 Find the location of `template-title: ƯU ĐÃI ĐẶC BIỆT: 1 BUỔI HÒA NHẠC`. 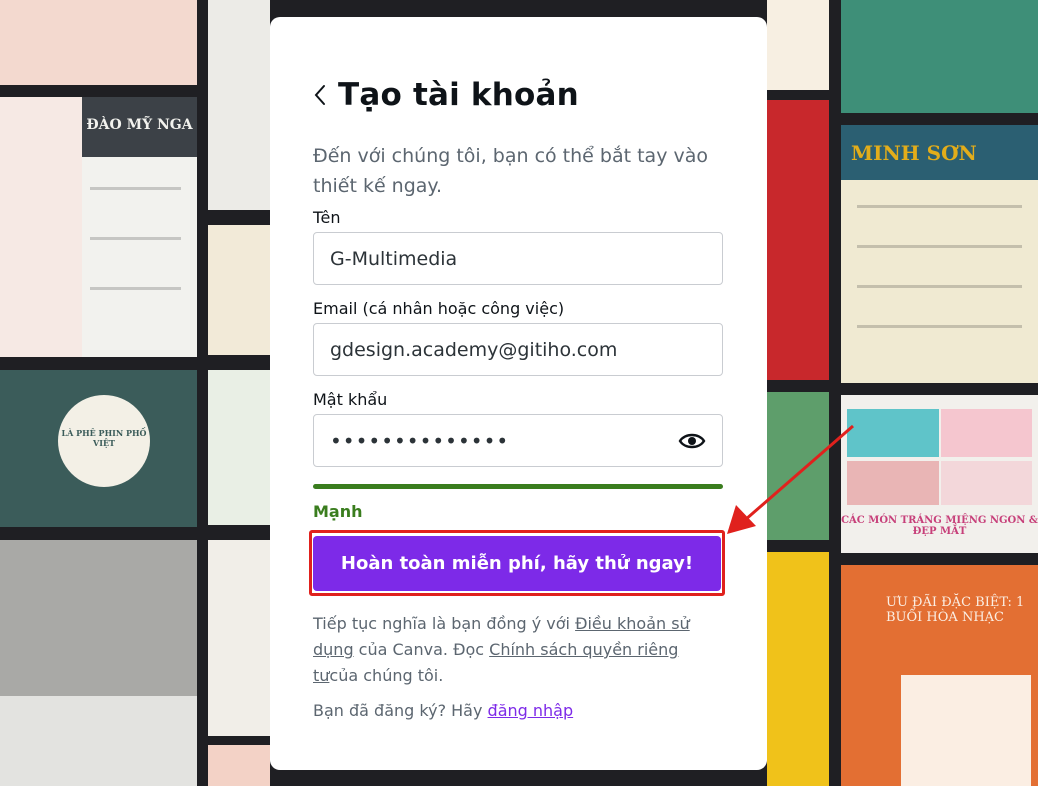

template-title: ƯU ĐÃI ĐẶC BIỆT: 1 BUỔI HÒA NHẠC is located at coordinates (955, 610).